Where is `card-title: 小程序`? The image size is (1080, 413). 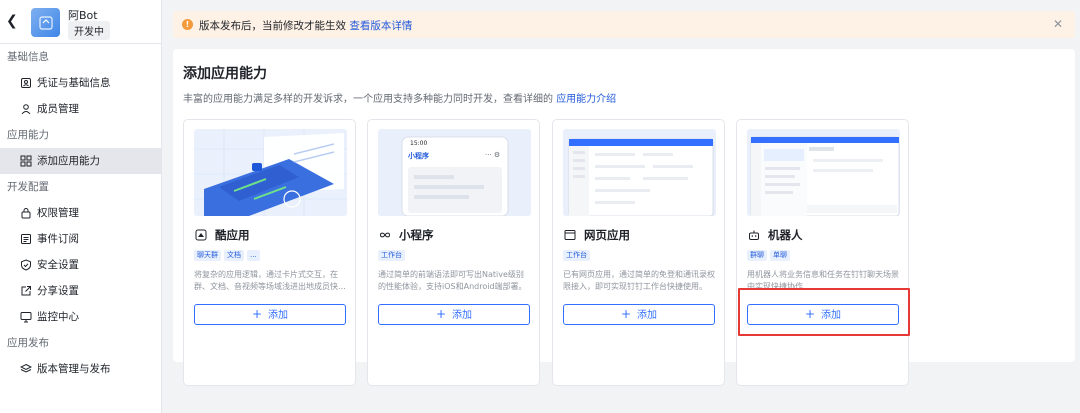 card-title: 小程序 is located at coordinates (416, 235).